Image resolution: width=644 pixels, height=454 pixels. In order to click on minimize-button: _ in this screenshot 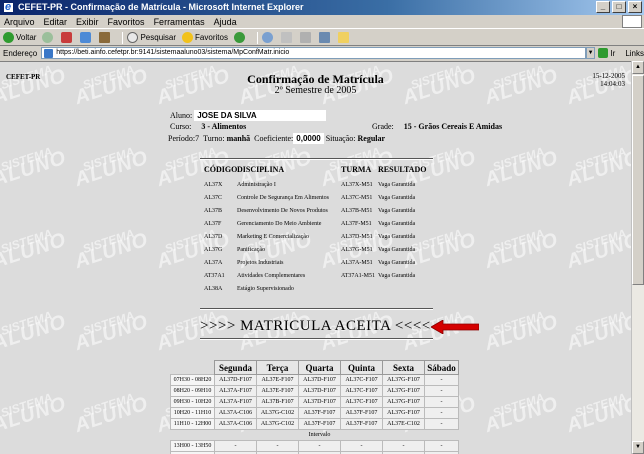, I will do `click(603, 7)`.